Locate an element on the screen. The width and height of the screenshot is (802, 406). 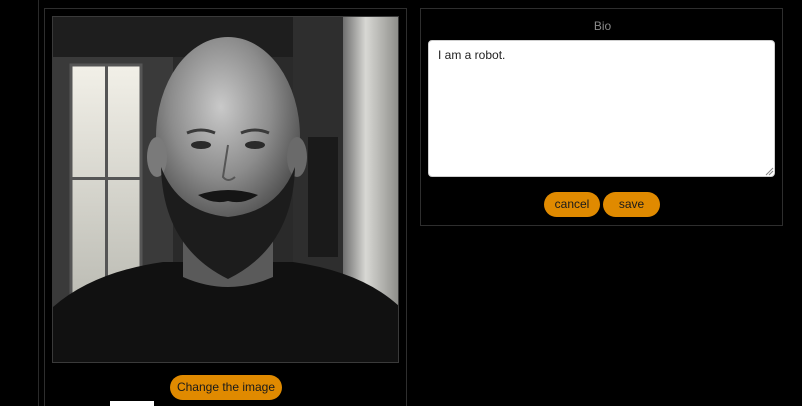
image-upload-indicator is located at coordinates (132, 403).